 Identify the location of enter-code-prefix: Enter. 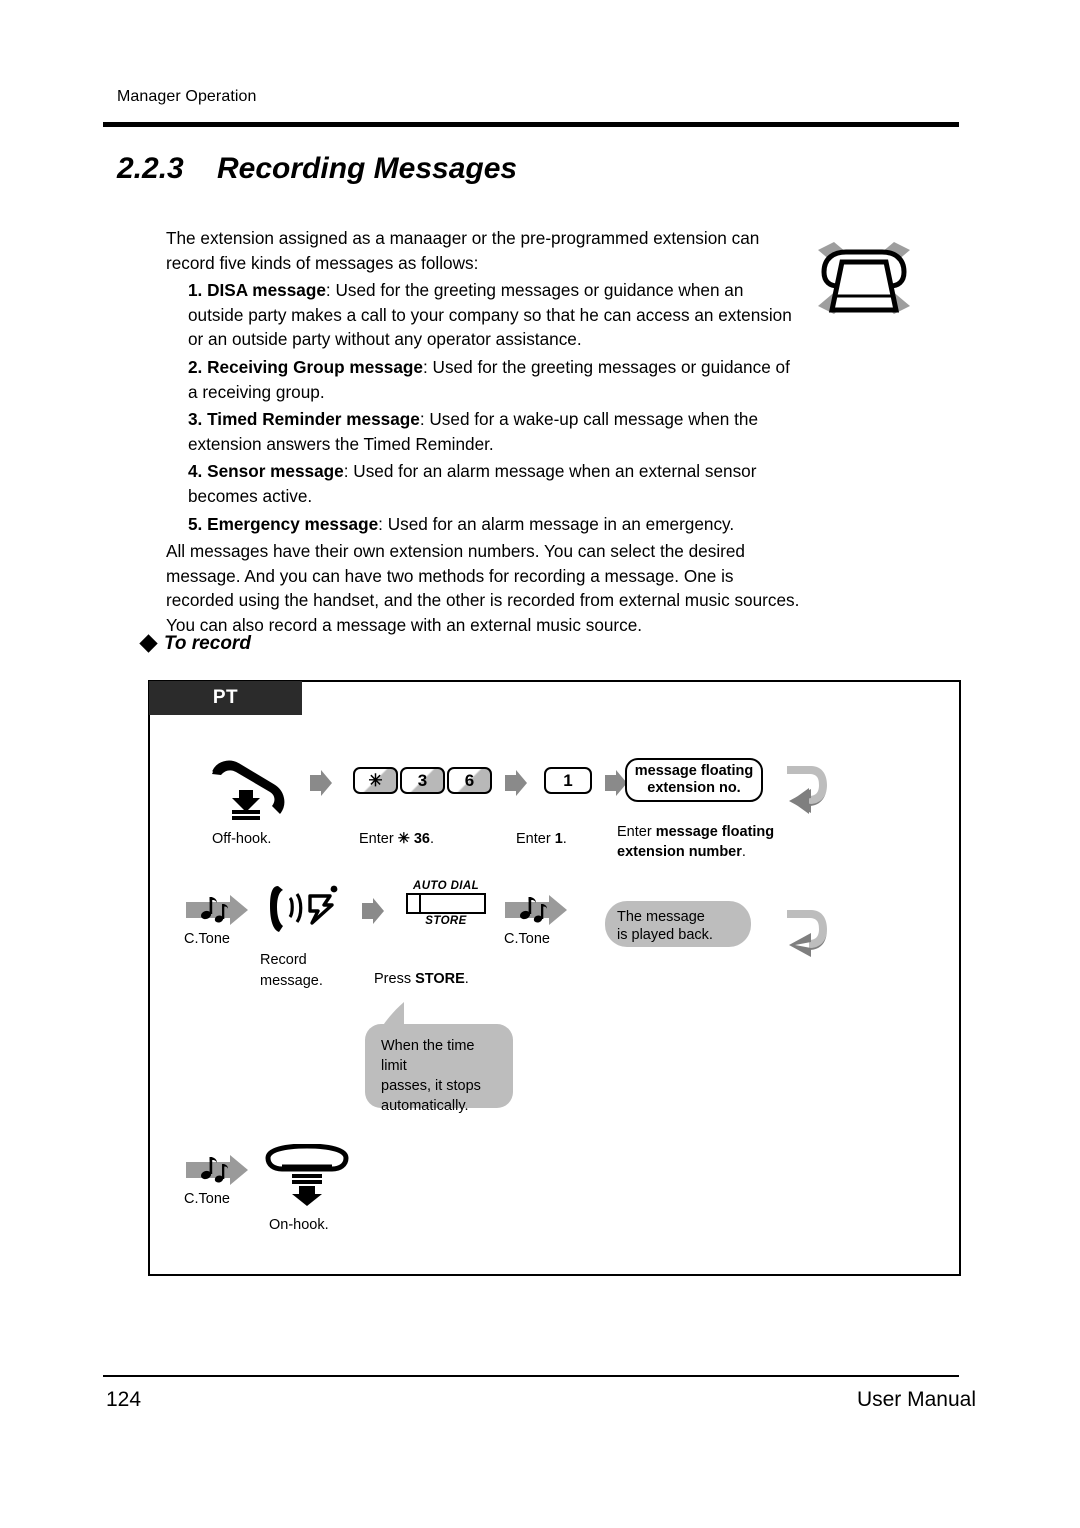
(378, 839).